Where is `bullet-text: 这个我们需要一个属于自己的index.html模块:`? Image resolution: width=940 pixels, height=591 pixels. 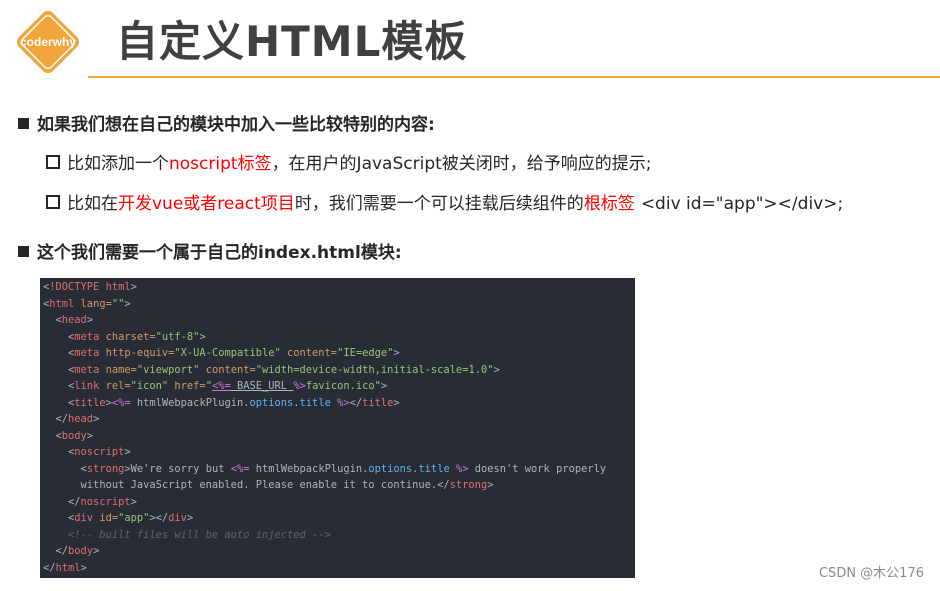 bullet-text: 这个我们需要一个属于自己的index.html模块: is located at coordinates (219, 253).